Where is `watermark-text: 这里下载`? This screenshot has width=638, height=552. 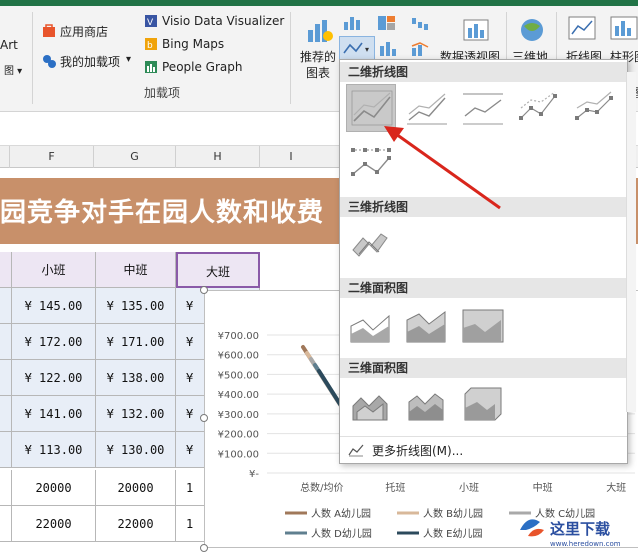
watermark-text: 这里下载 is located at coordinates (580, 529).